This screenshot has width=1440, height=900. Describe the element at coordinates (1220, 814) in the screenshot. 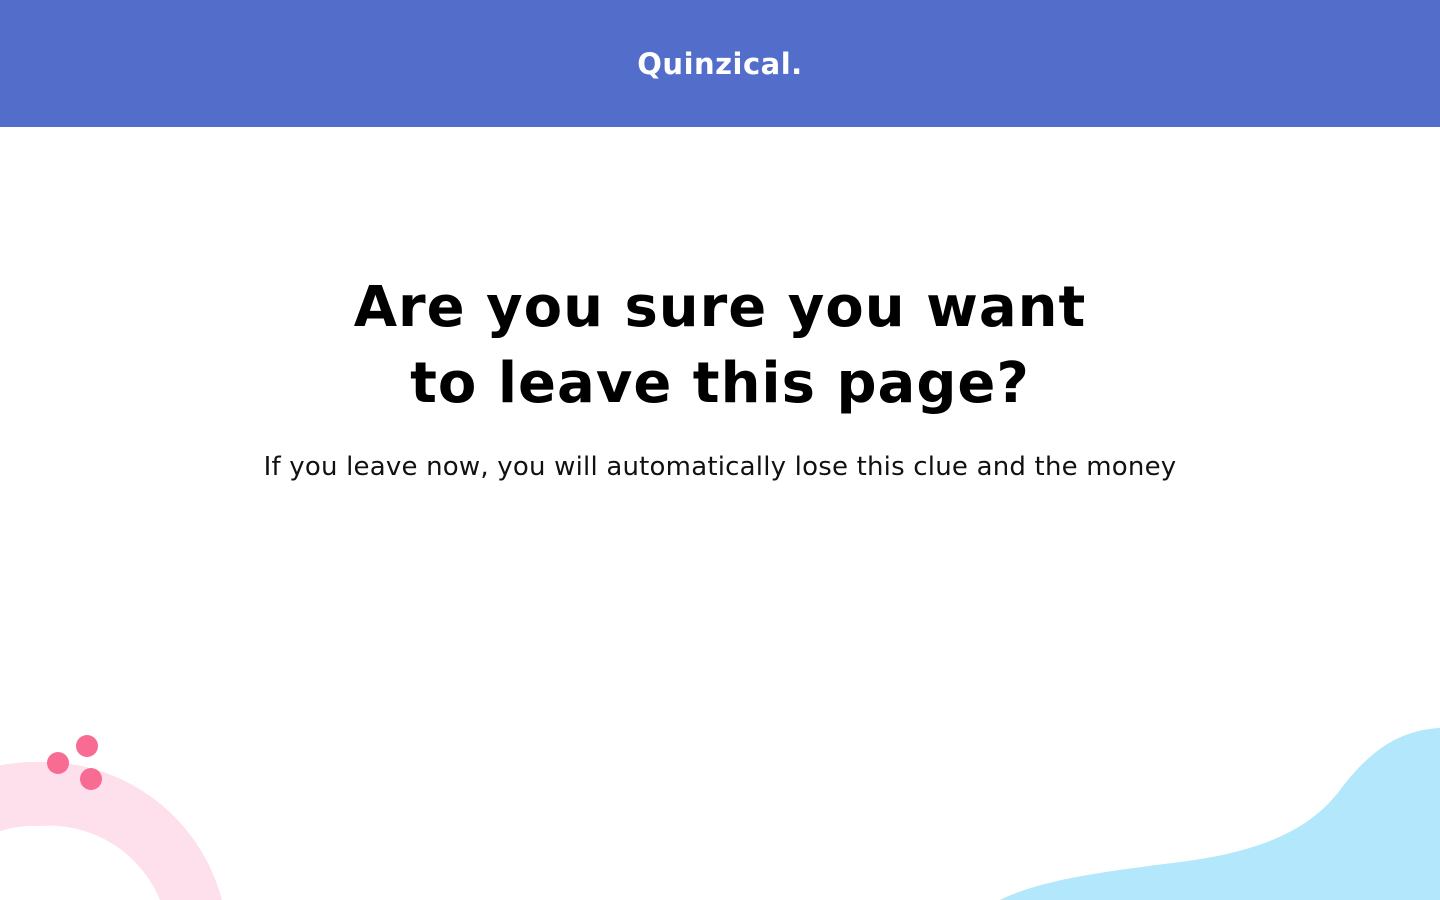

I see `blue-blob-shape` at that location.